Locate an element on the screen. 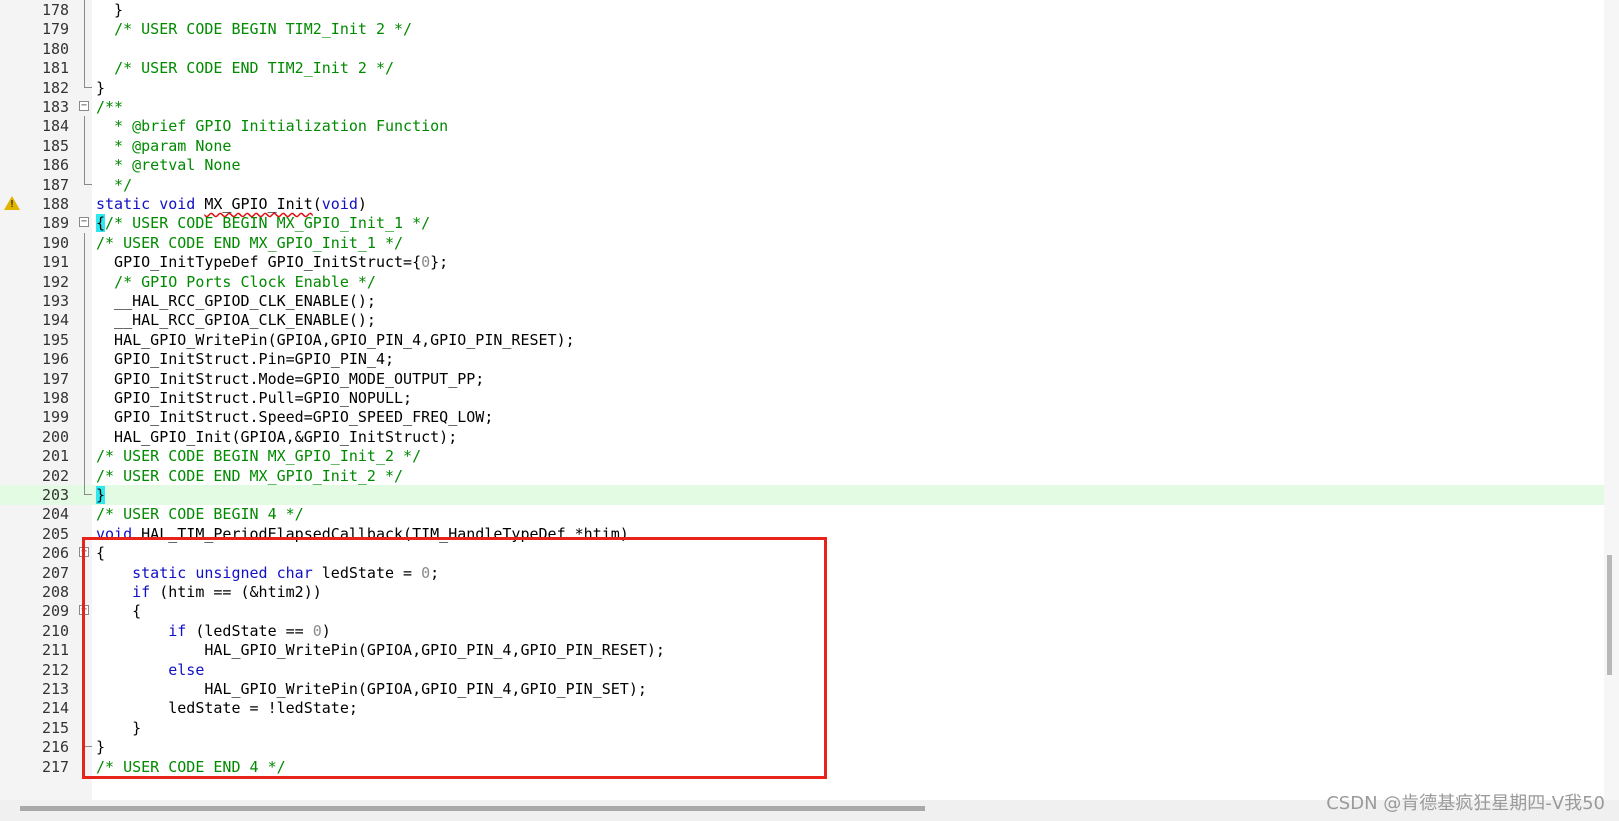  code-text: ledState = !ledState; is located at coordinates (227, 708).